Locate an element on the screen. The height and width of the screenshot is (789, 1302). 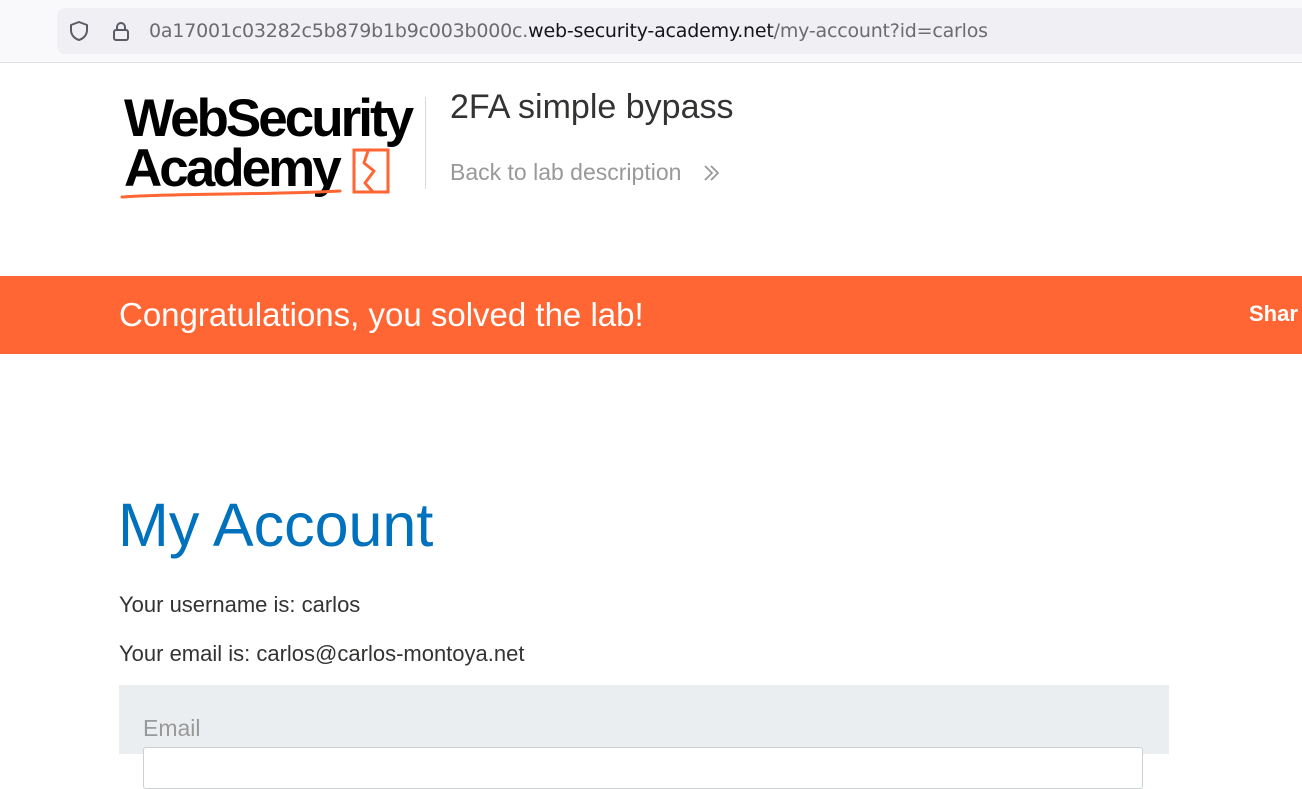
web-security-academy-logo: WebSecurity Academy is located at coordinates (270, 148).